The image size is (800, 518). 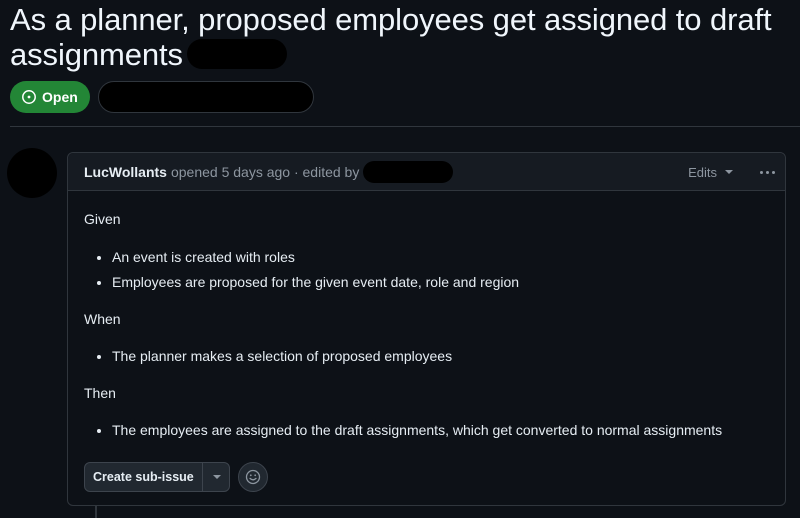 What do you see at coordinates (405, 126) in the screenshot?
I see `header-divider` at bounding box center [405, 126].